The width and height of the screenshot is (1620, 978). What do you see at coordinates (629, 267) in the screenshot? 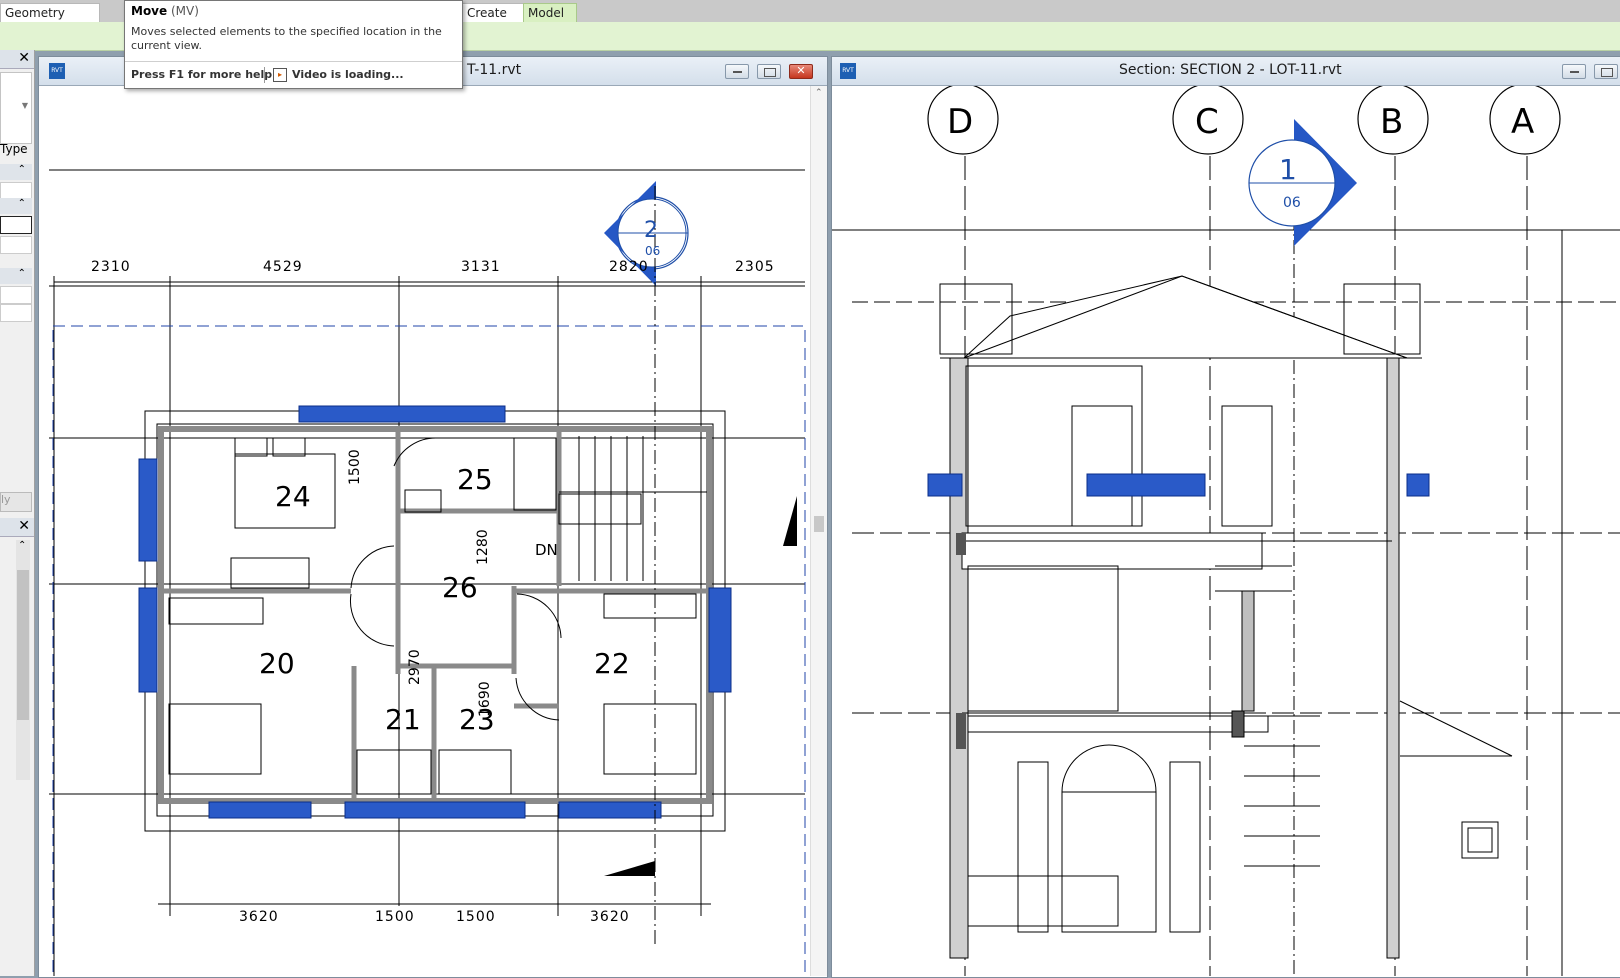
I see `dimension-label: 2820` at bounding box center [629, 267].